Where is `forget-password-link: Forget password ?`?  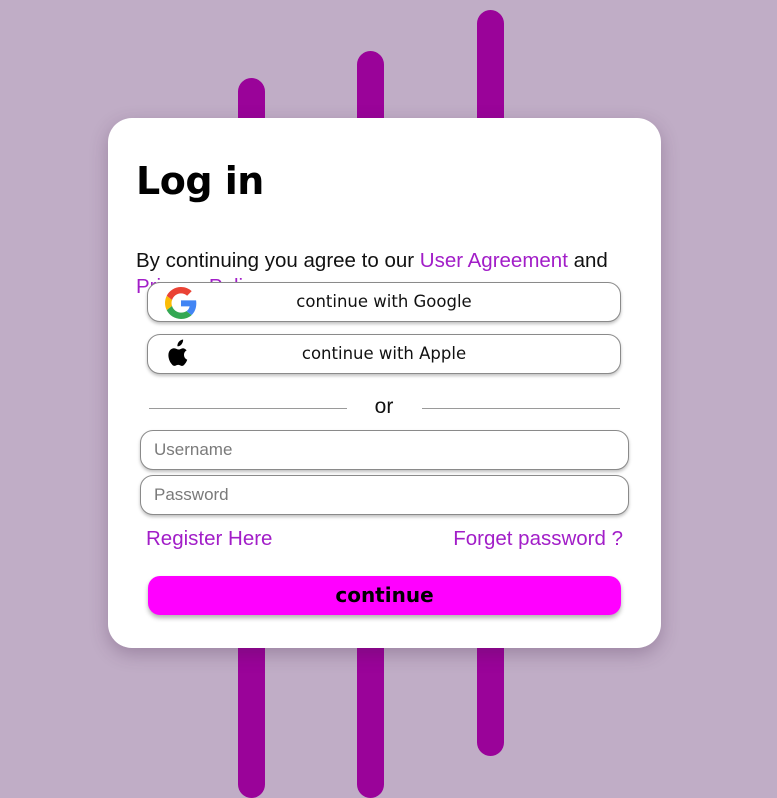
forget-password-link: Forget password ? is located at coordinates (538, 539).